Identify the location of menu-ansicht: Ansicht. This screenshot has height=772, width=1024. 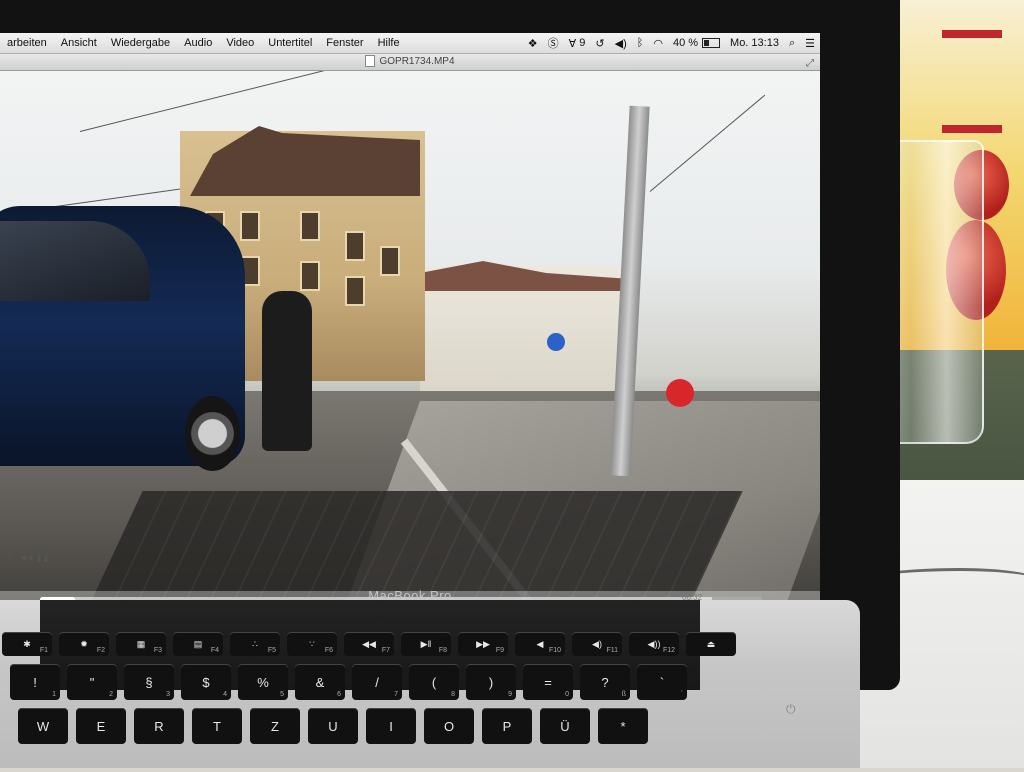
(79, 43).